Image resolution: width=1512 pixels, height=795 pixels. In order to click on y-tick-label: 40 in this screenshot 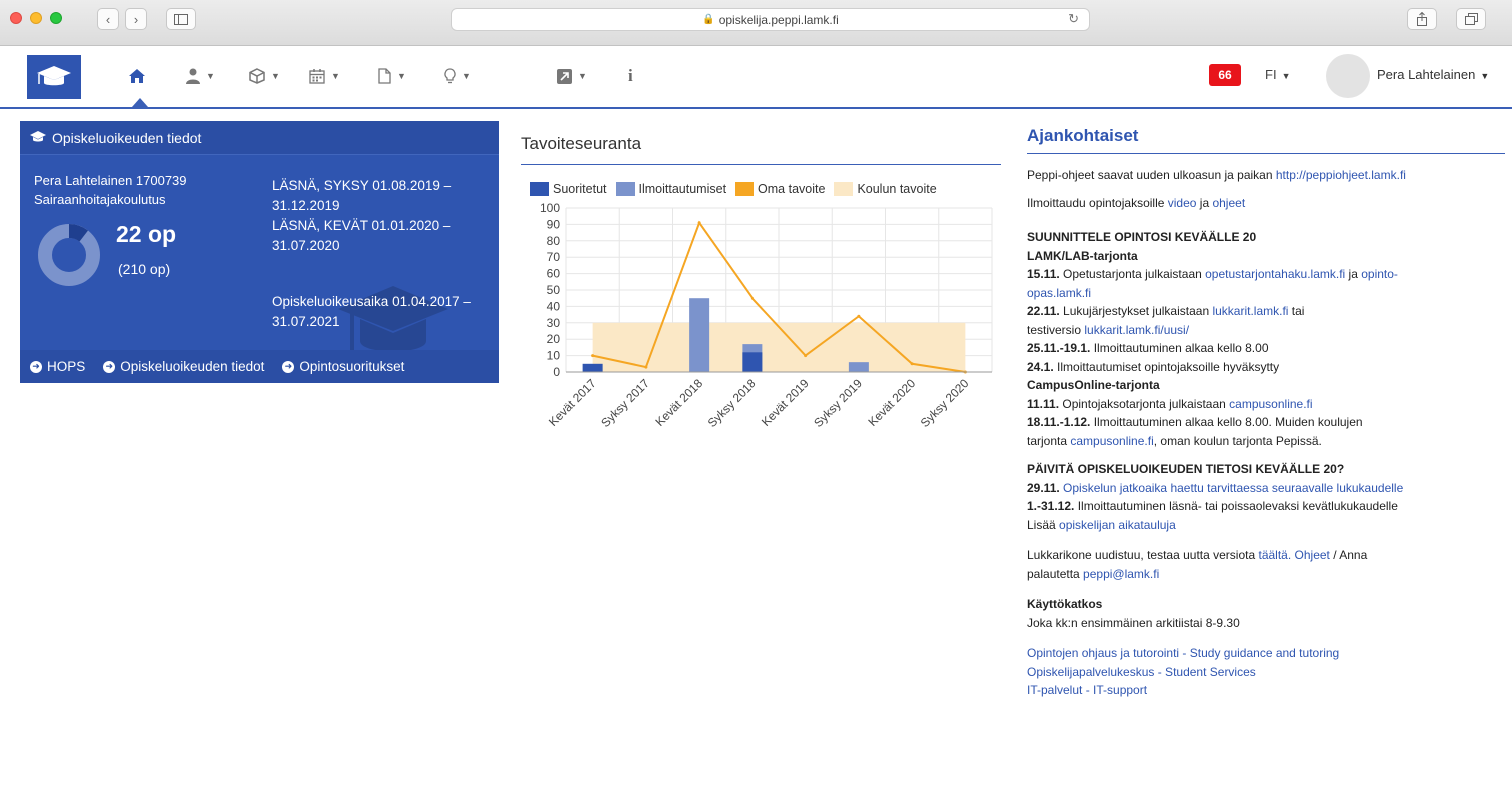, I will do `click(554, 306)`.